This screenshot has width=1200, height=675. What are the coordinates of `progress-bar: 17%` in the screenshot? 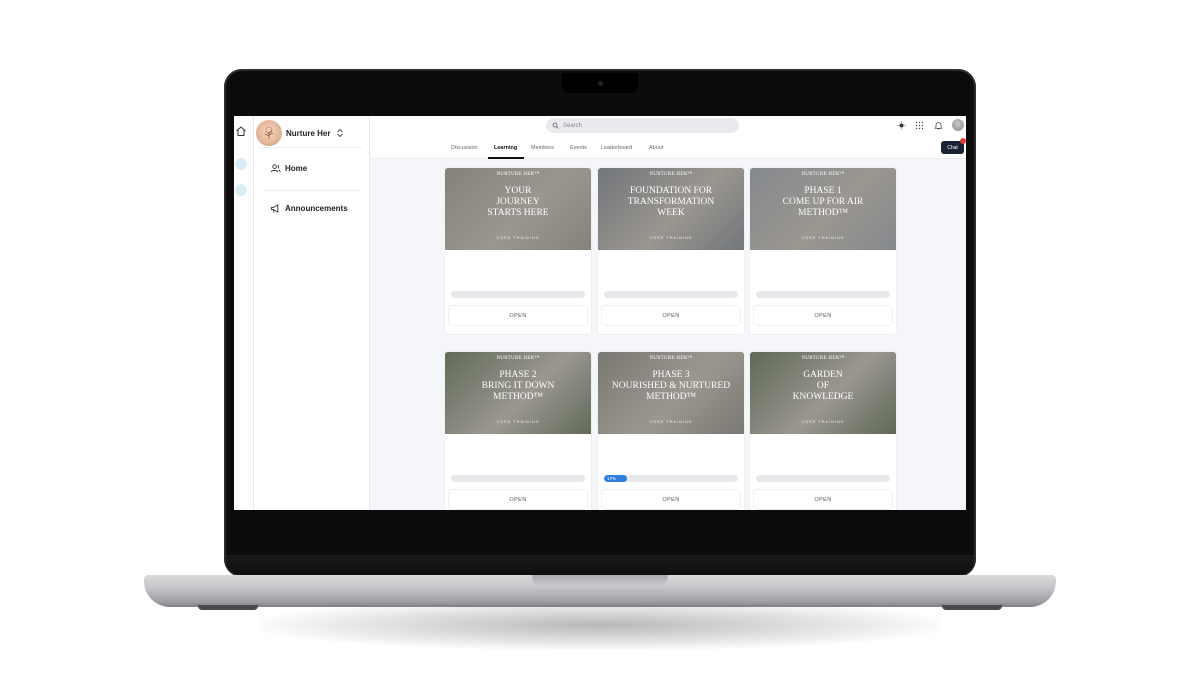 It's located at (671, 478).